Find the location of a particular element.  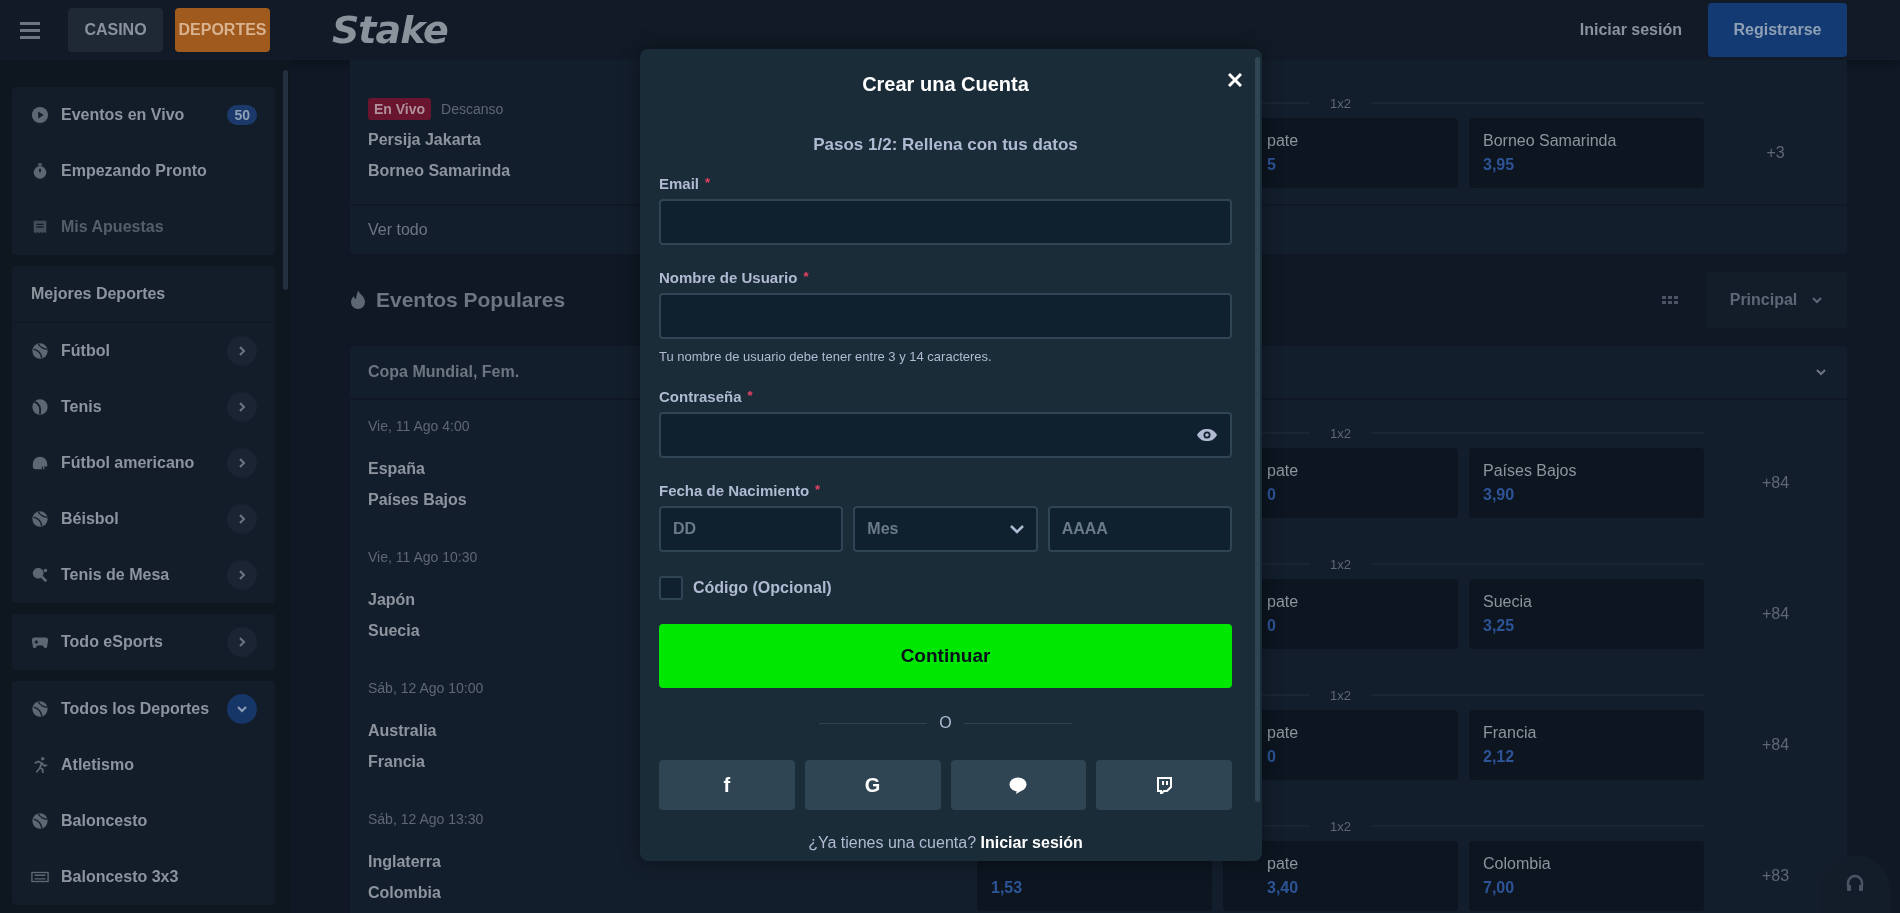

sidebar-item: Fútbol americano is located at coordinates (143, 463).